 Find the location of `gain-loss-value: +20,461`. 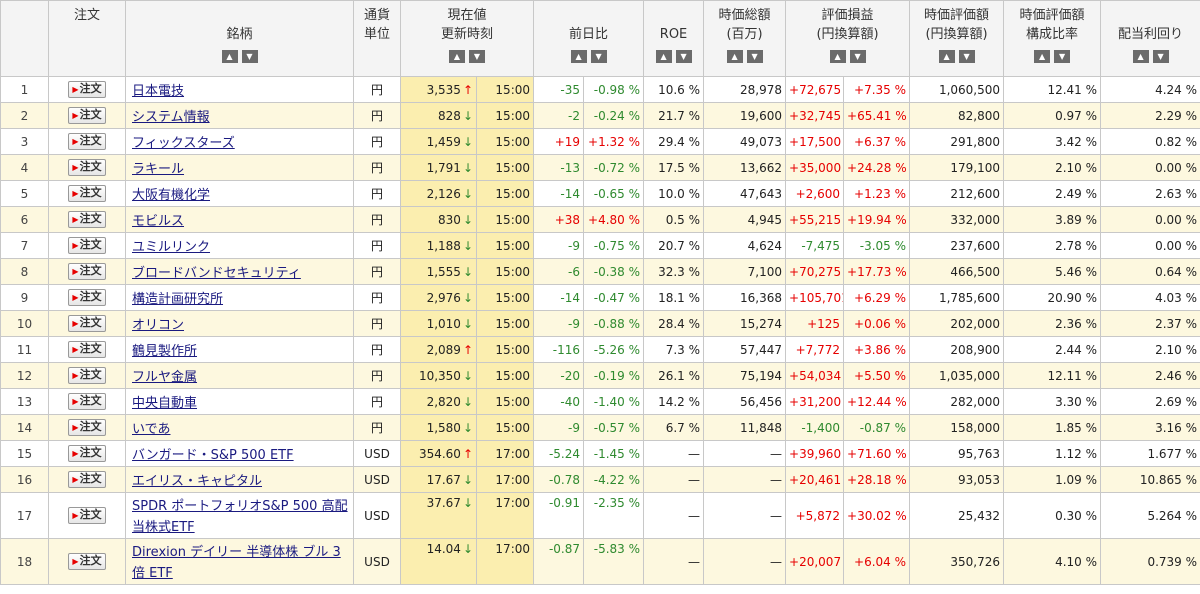

gain-loss-value: +20,461 is located at coordinates (815, 479).